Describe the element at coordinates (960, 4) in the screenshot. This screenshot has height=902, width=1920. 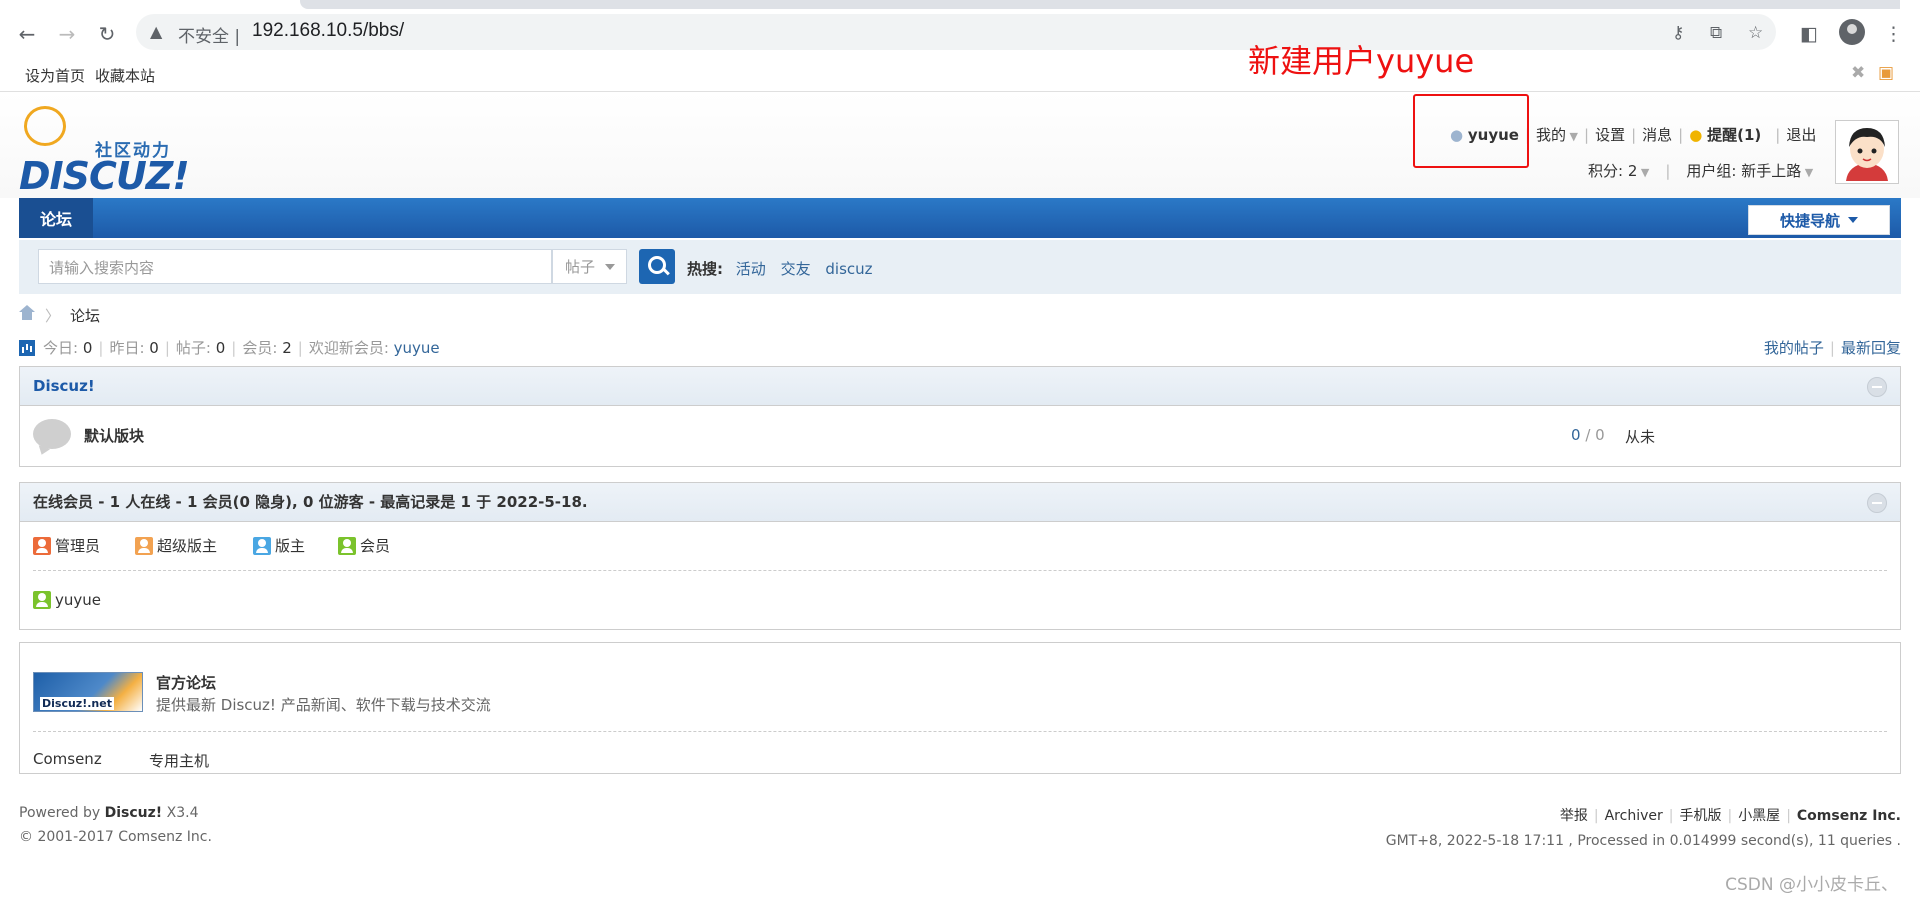
I see `tab-strip` at that location.